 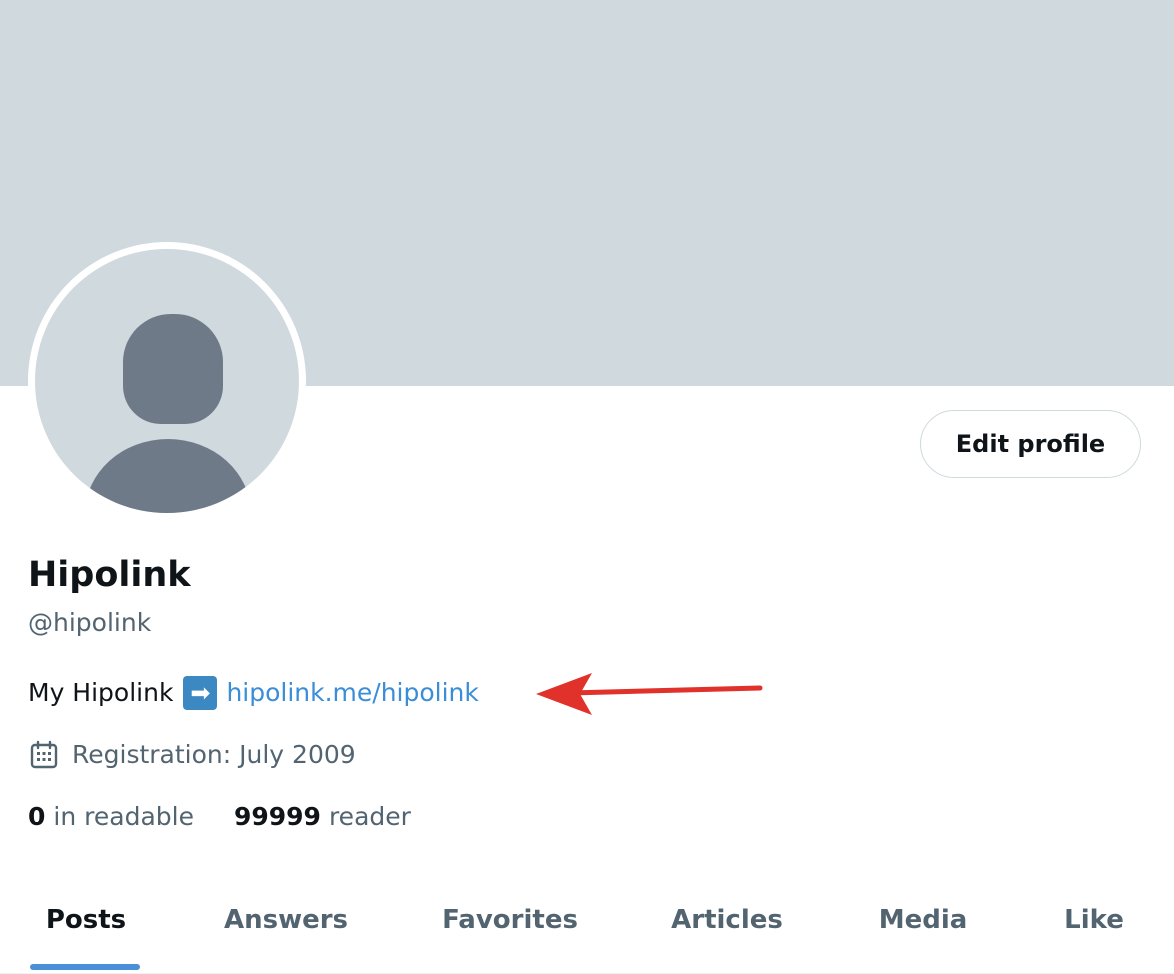 I want to click on followers-count: 99999, so click(x=277, y=816).